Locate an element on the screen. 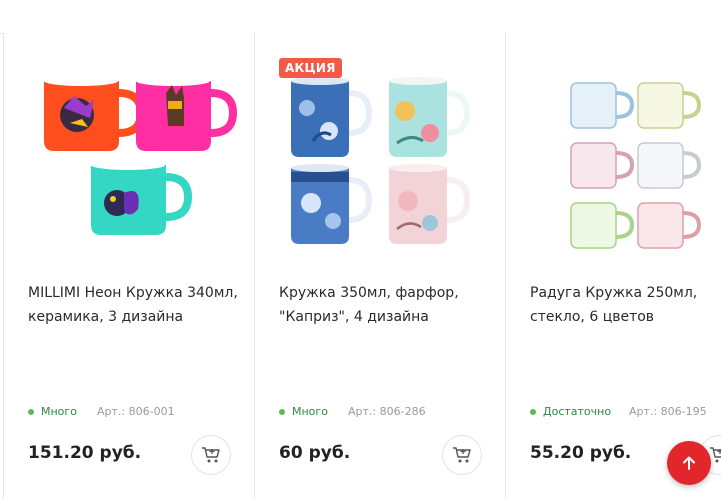 This screenshot has height=499, width=721. arrow-up-icon is located at coordinates (689, 463).